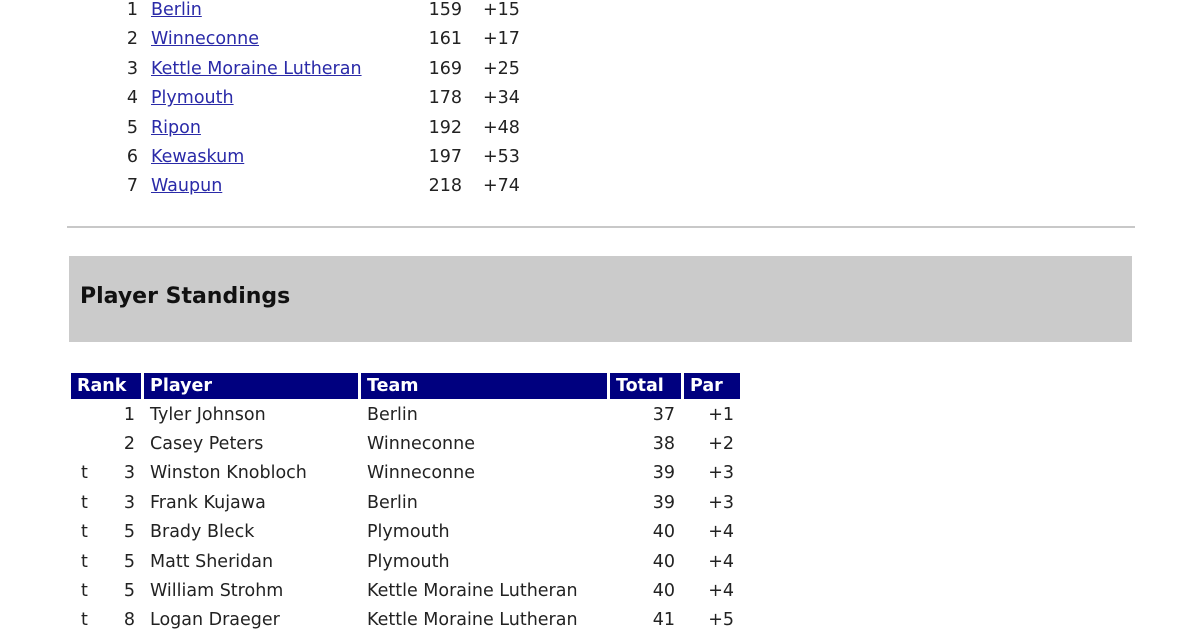  Describe the element at coordinates (129, 444) in the screenshot. I see `rank-value: 2` at that location.